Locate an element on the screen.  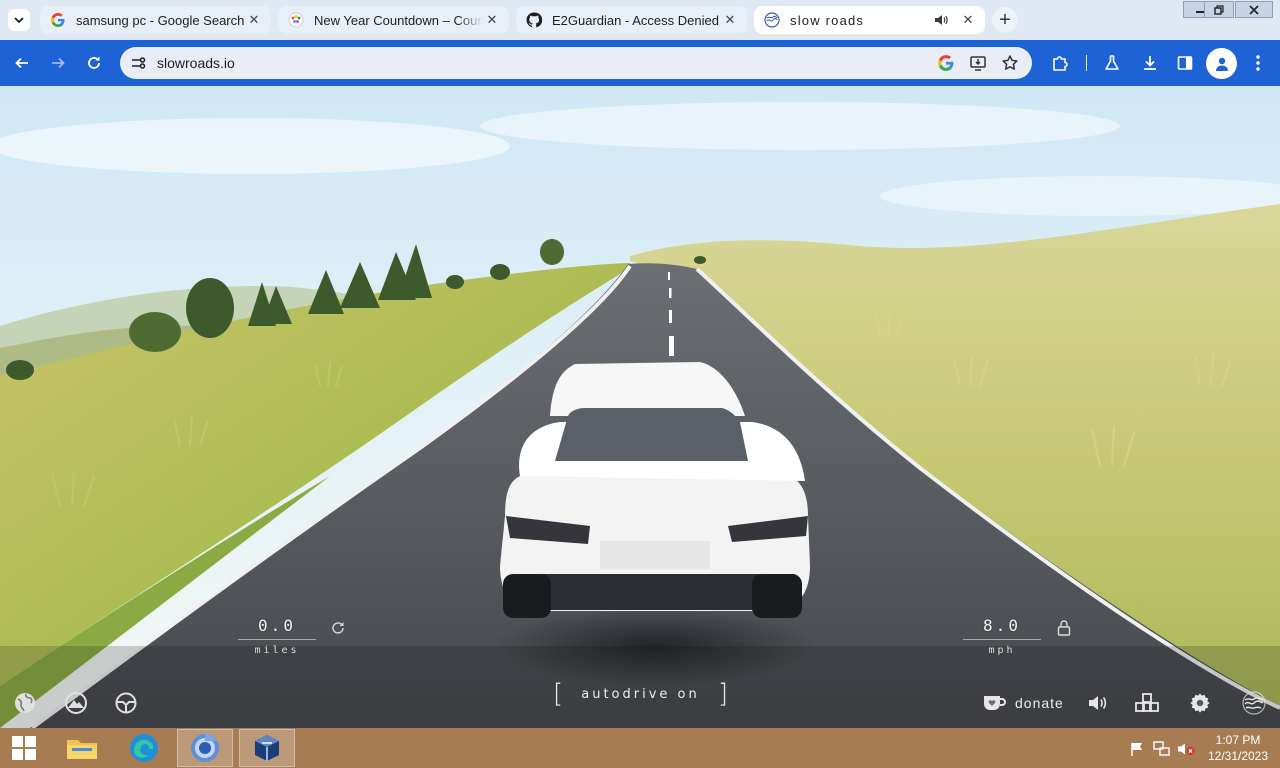
close-icon is located at coordinates (1254, 9).